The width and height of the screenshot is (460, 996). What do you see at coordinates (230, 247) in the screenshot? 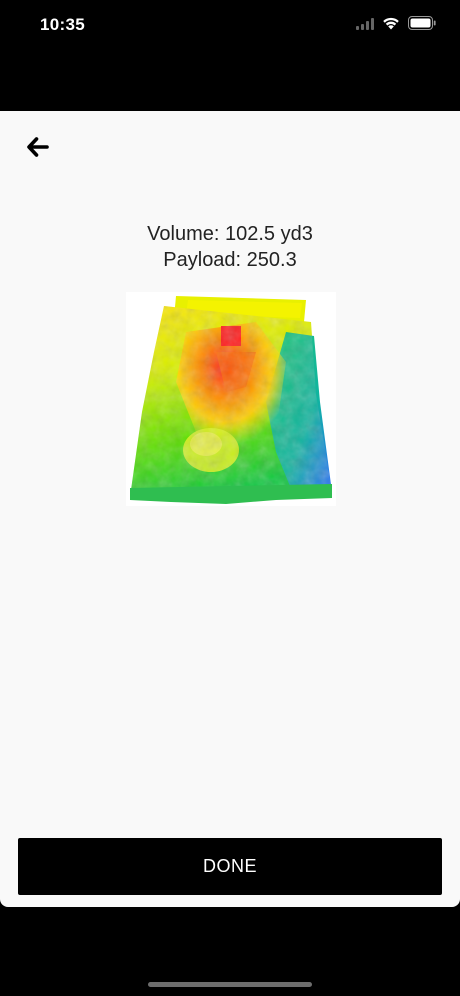
I see `measurement-info: Volume: 102.5 yd3 Payload: 250.3` at bounding box center [230, 247].